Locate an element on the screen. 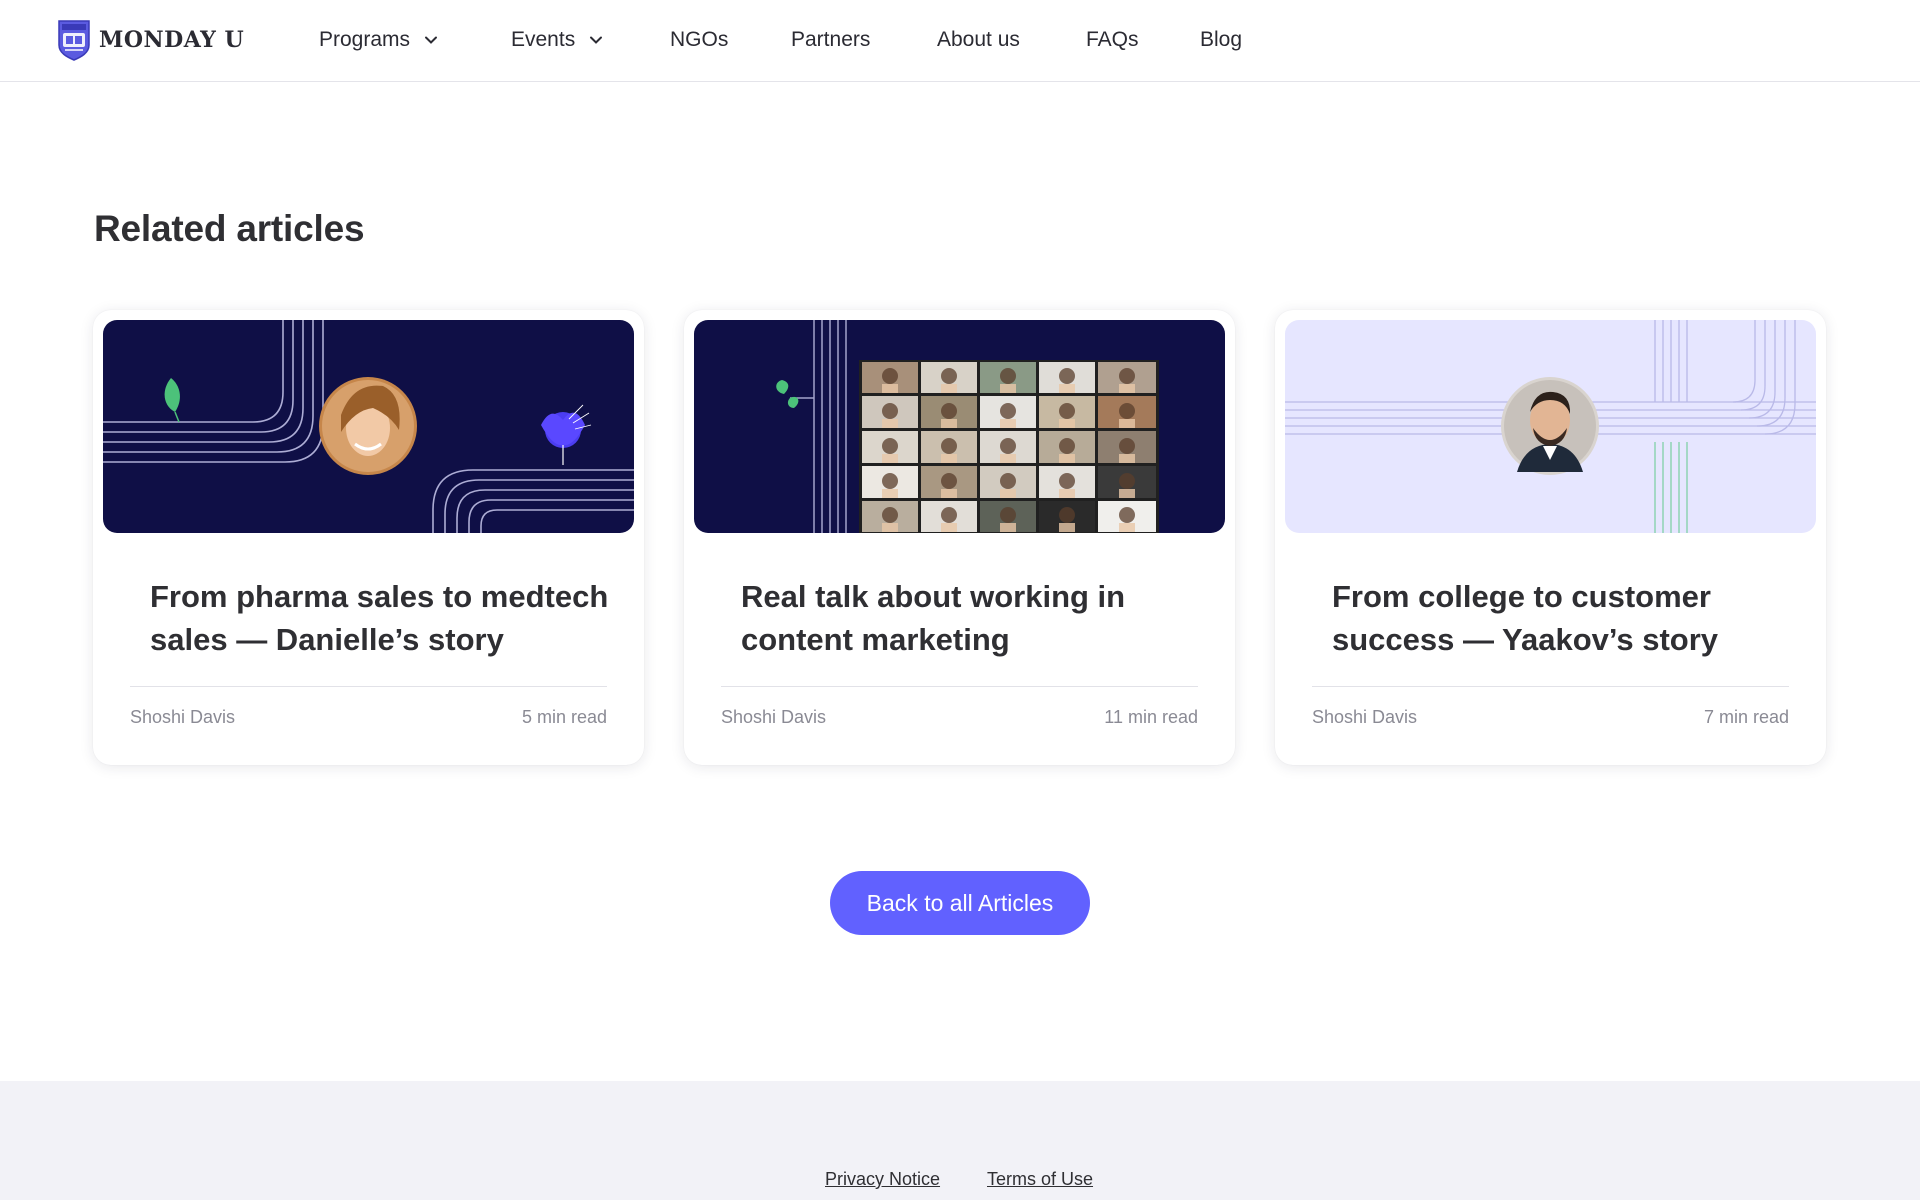 This screenshot has width=1920, height=1200. nav-events: Events is located at coordinates (557, 40).